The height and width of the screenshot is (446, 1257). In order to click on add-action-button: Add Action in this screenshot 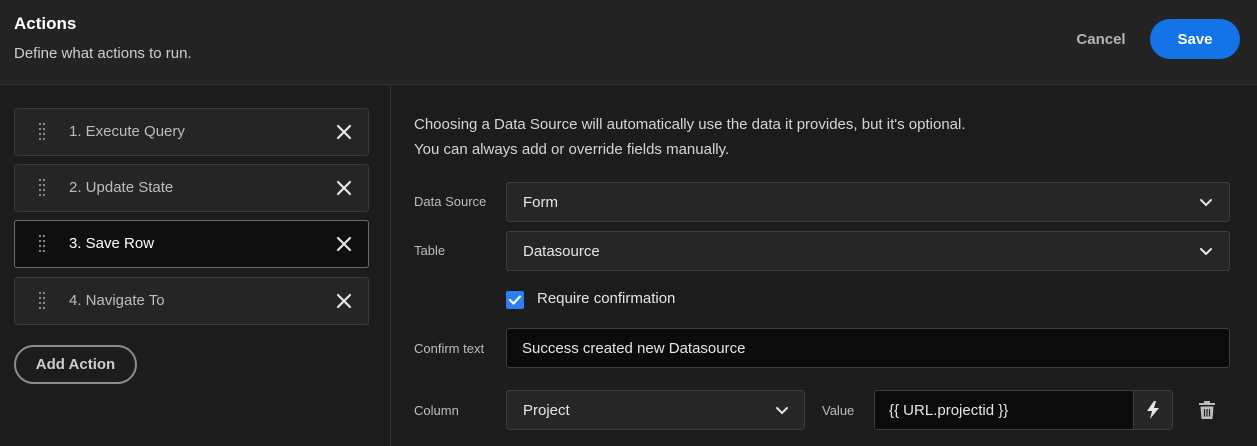, I will do `click(75, 364)`.